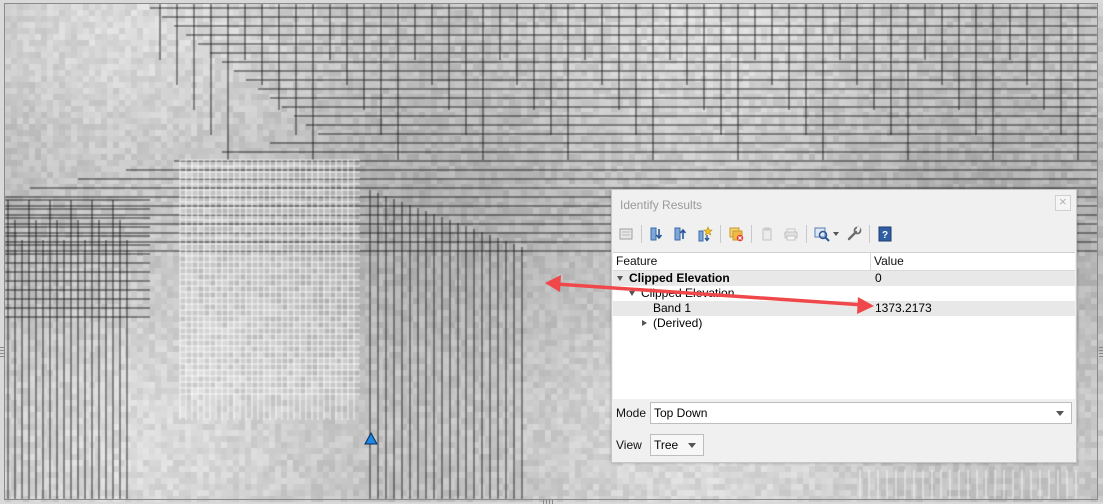 The image size is (1103, 504). Describe the element at coordinates (844, 293) in the screenshot. I see `tree-row: Clipped Elevation` at that location.